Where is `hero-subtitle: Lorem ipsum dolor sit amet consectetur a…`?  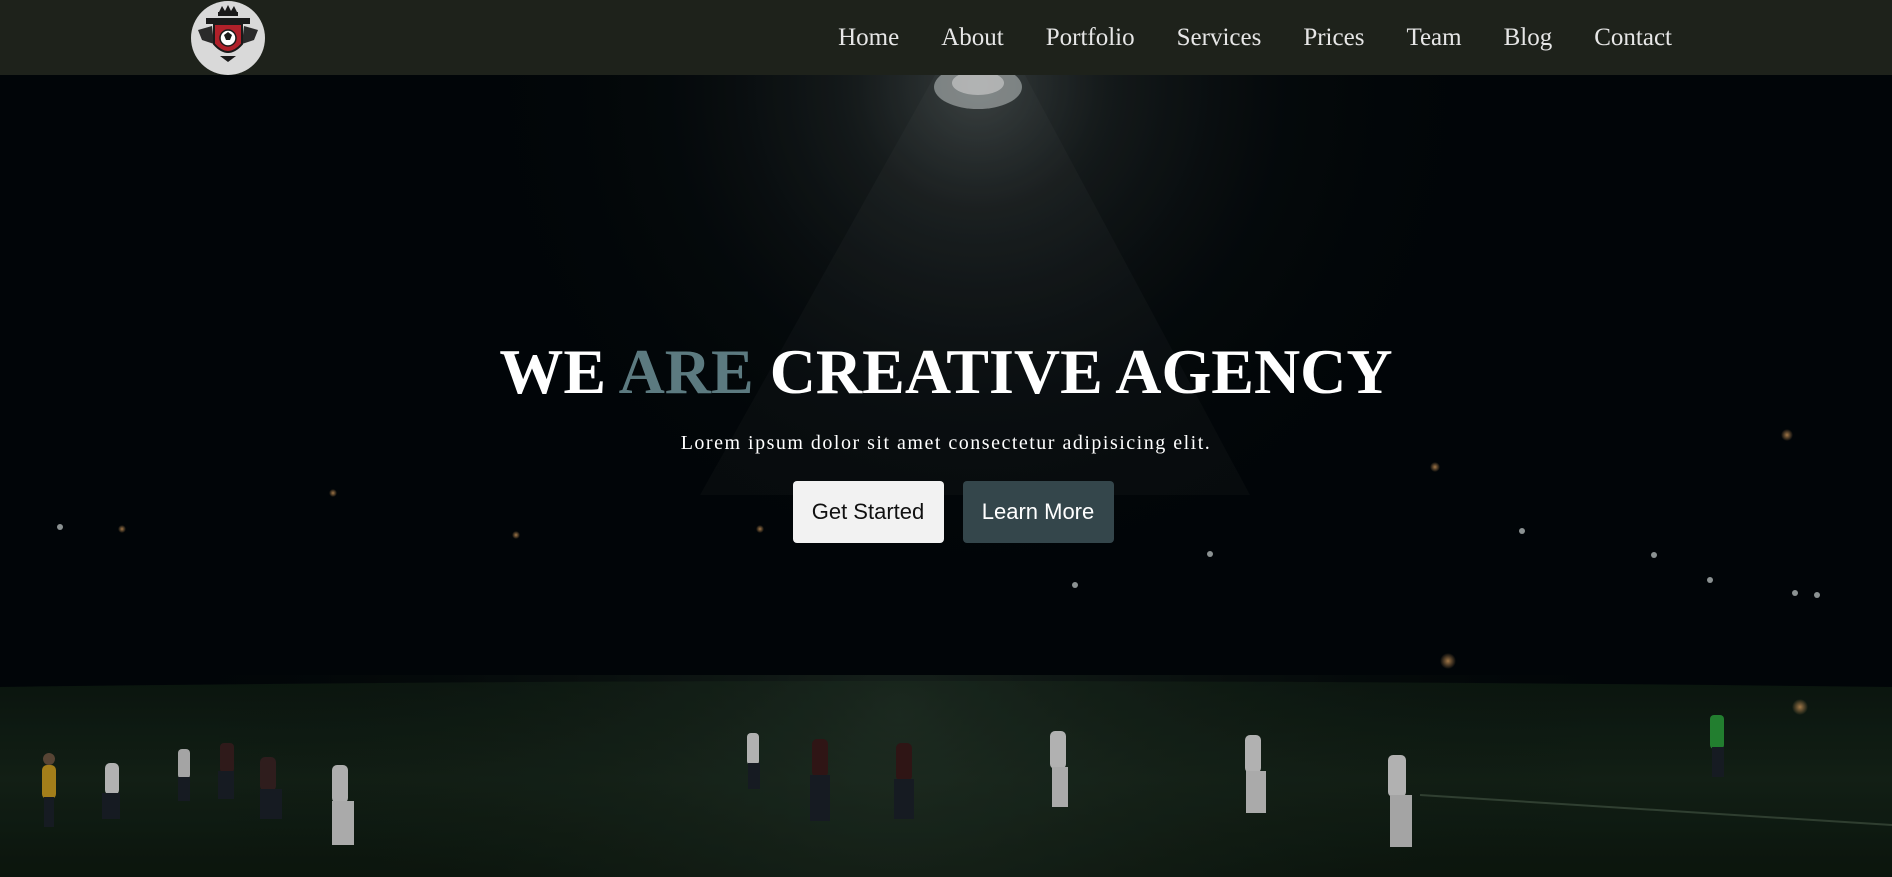 hero-subtitle: Lorem ipsum dolor sit amet consectetur a… is located at coordinates (946, 443).